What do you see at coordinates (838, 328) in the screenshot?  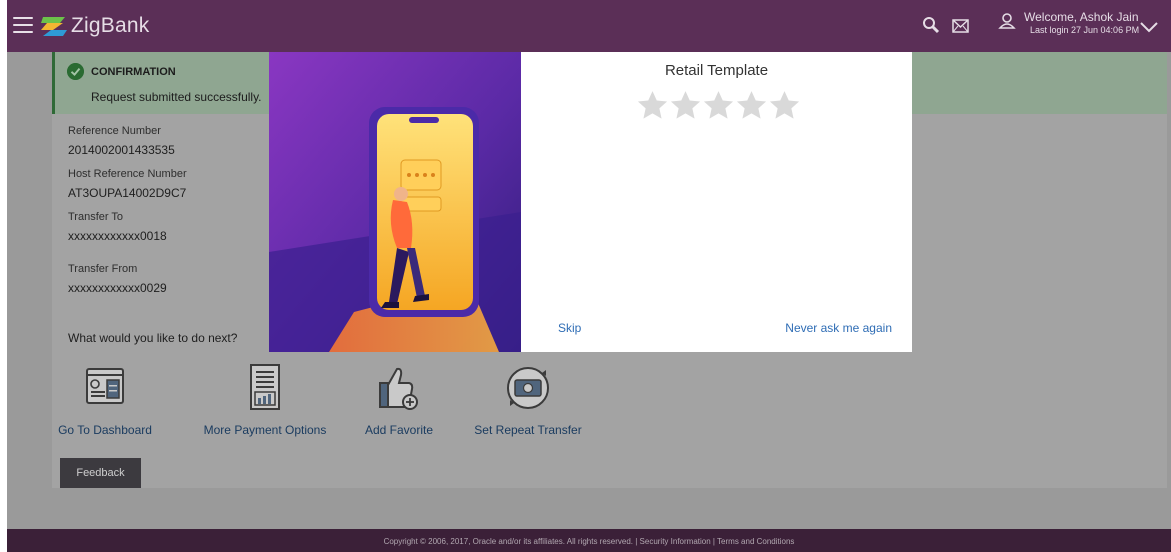 I see `never-ask-again-link: Never ask me again` at bounding box center [838, 328].